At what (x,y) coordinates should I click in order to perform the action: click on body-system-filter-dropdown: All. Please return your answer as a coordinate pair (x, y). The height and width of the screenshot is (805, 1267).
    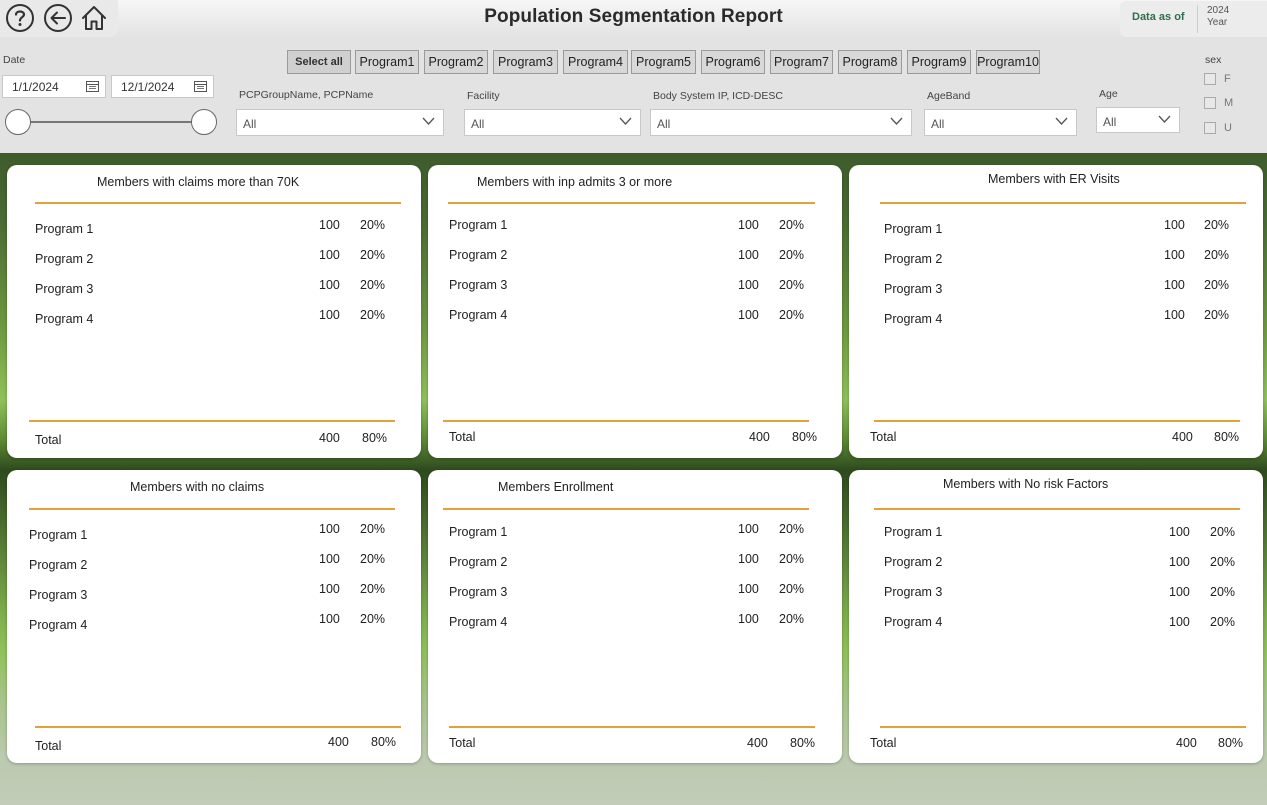
    Looking at the image, I should click on (781, 122).